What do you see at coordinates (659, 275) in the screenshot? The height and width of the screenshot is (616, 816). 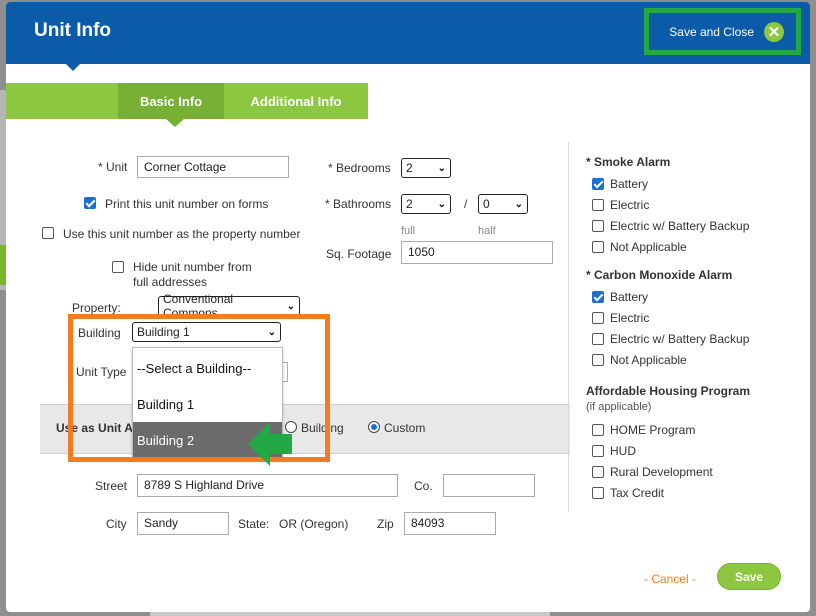 I see `co-alarm-title: * Carbon Monoxide Alarm` at bounding box center [659, 275].